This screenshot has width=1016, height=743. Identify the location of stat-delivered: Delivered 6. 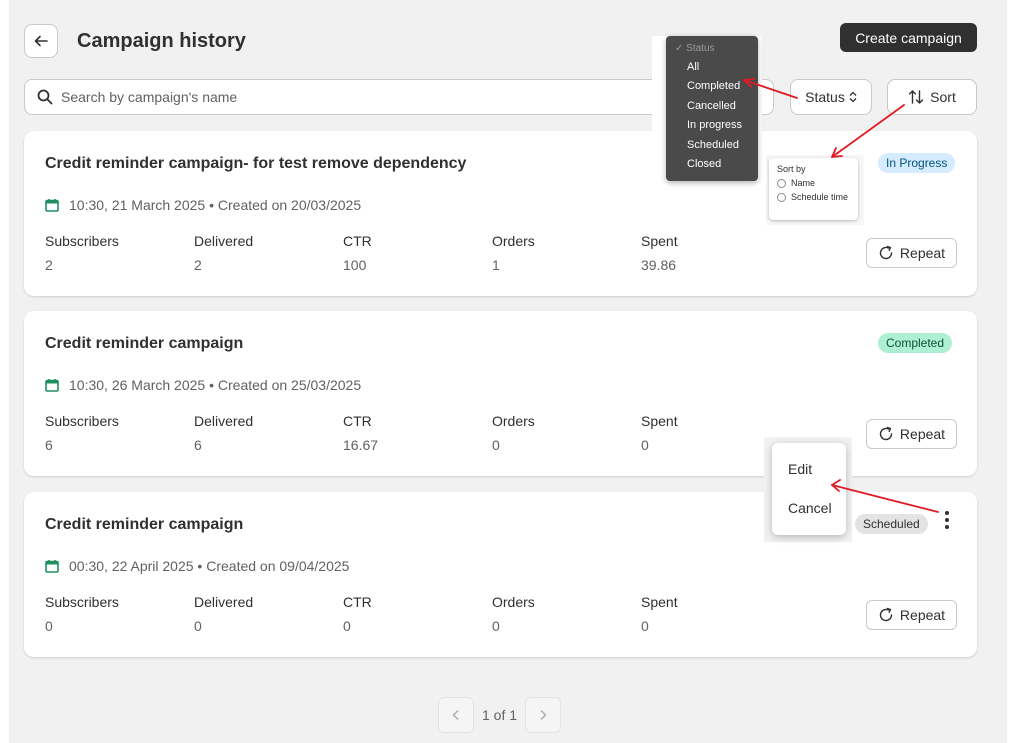
(224, 433).